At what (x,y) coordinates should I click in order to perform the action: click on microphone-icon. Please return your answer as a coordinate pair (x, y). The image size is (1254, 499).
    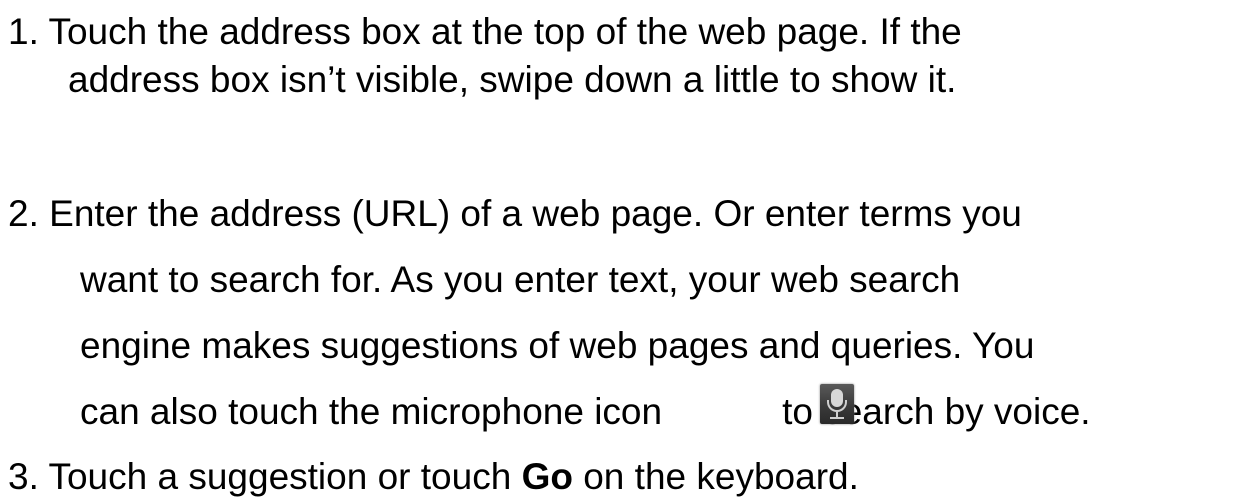
    Looking at the image, I should click on (837, 404).